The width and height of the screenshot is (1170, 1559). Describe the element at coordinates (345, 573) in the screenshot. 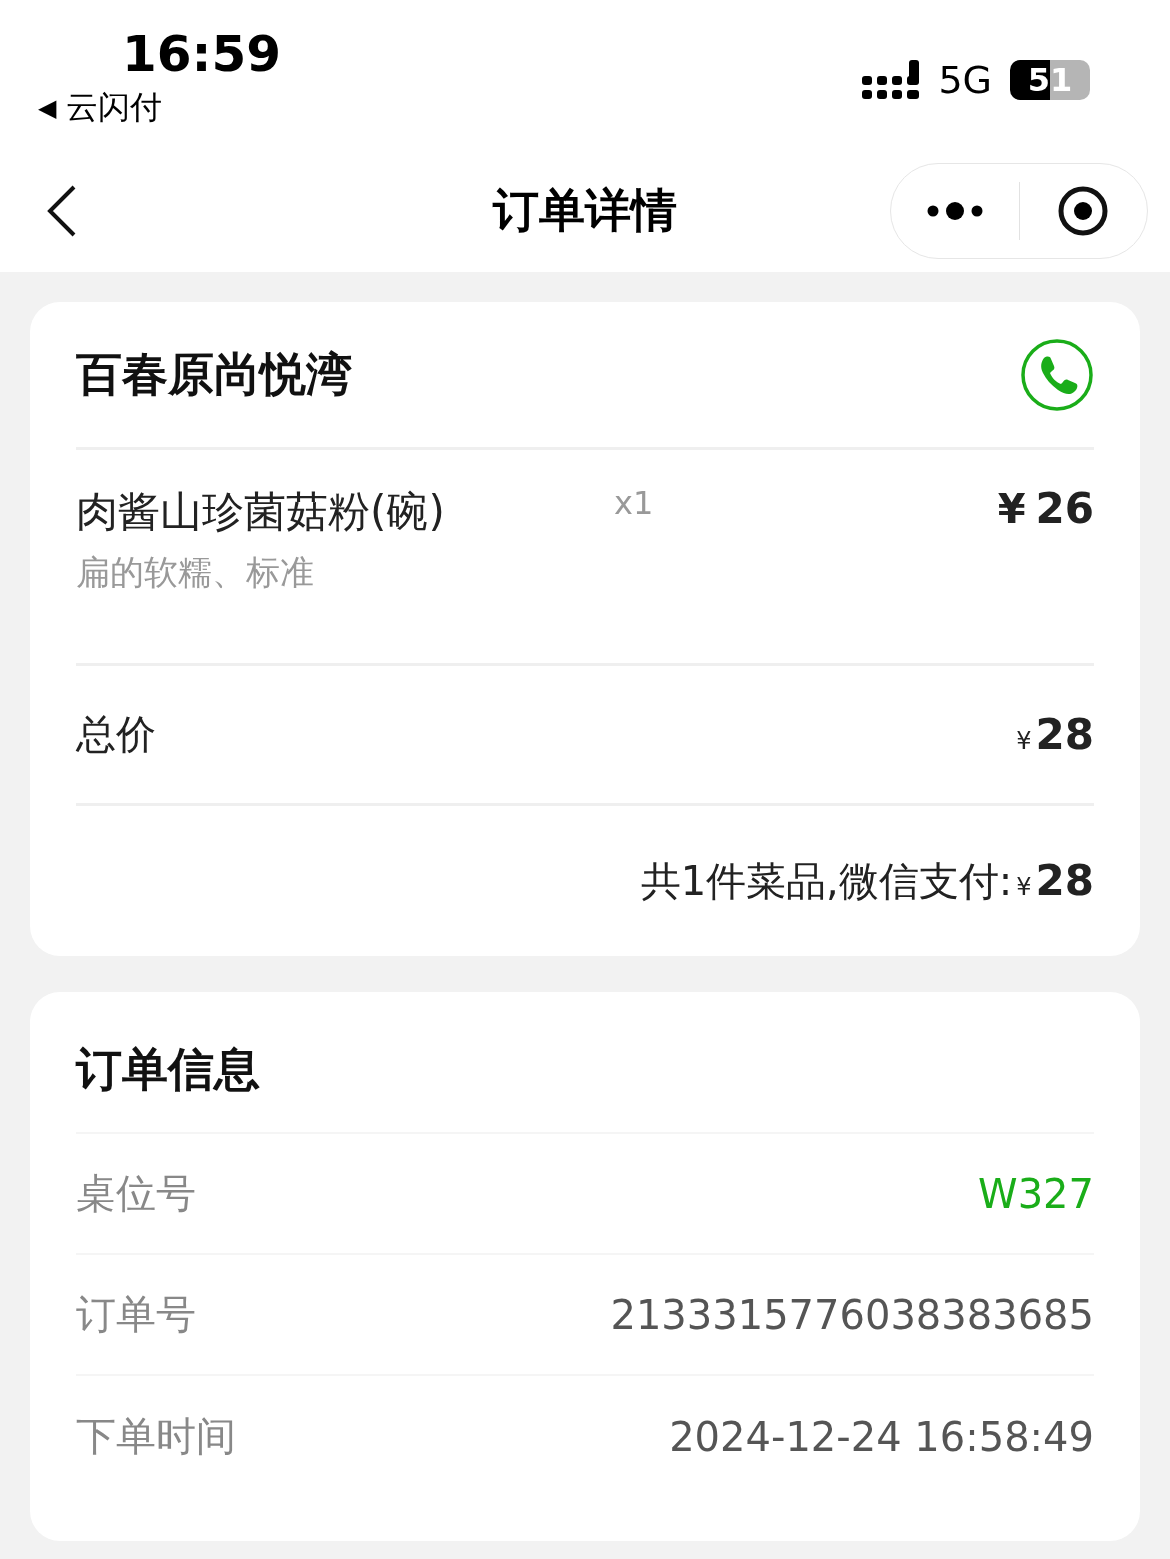

I see `dish-options: 扁的软糯、标准` at that location.